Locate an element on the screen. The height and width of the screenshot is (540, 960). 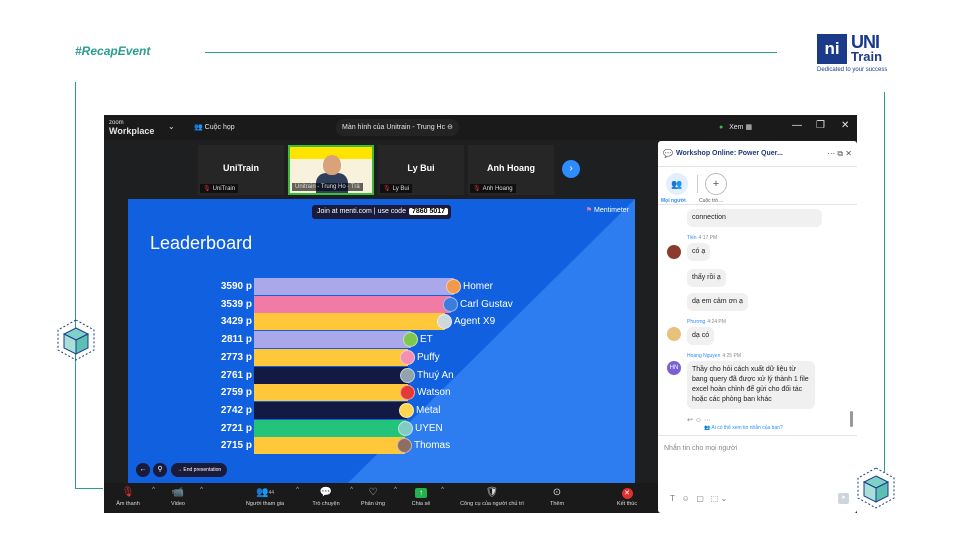
tab-separator is located at coordinates (697, 184).